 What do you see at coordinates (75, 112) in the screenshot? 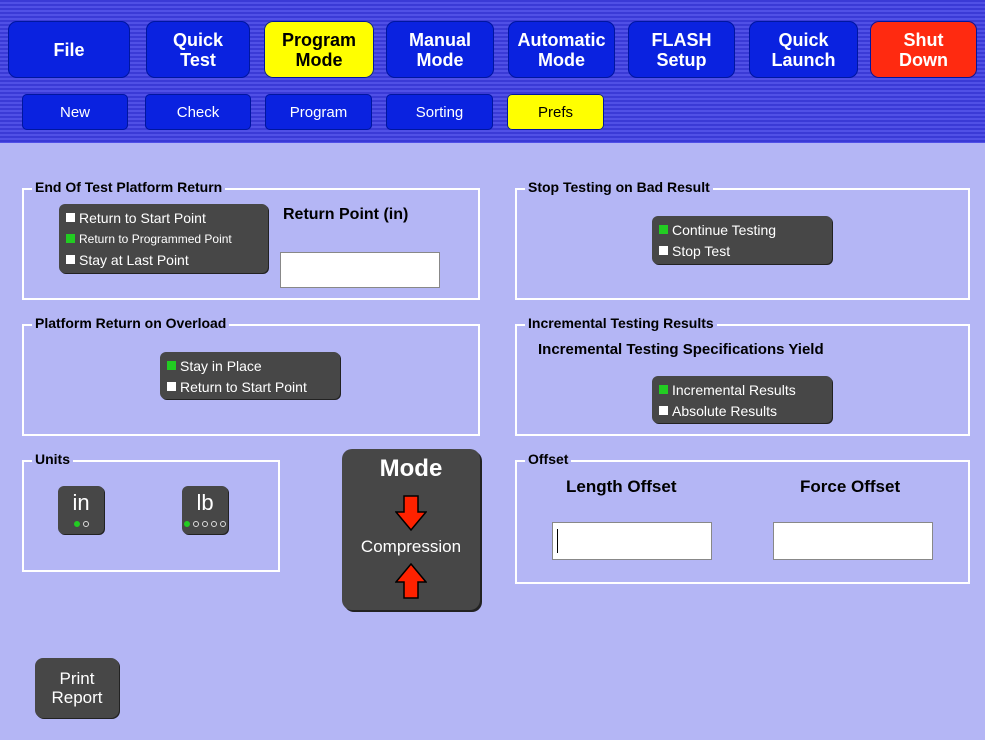
I see `subnav-new-button: New` at bounding box center [75, 112].